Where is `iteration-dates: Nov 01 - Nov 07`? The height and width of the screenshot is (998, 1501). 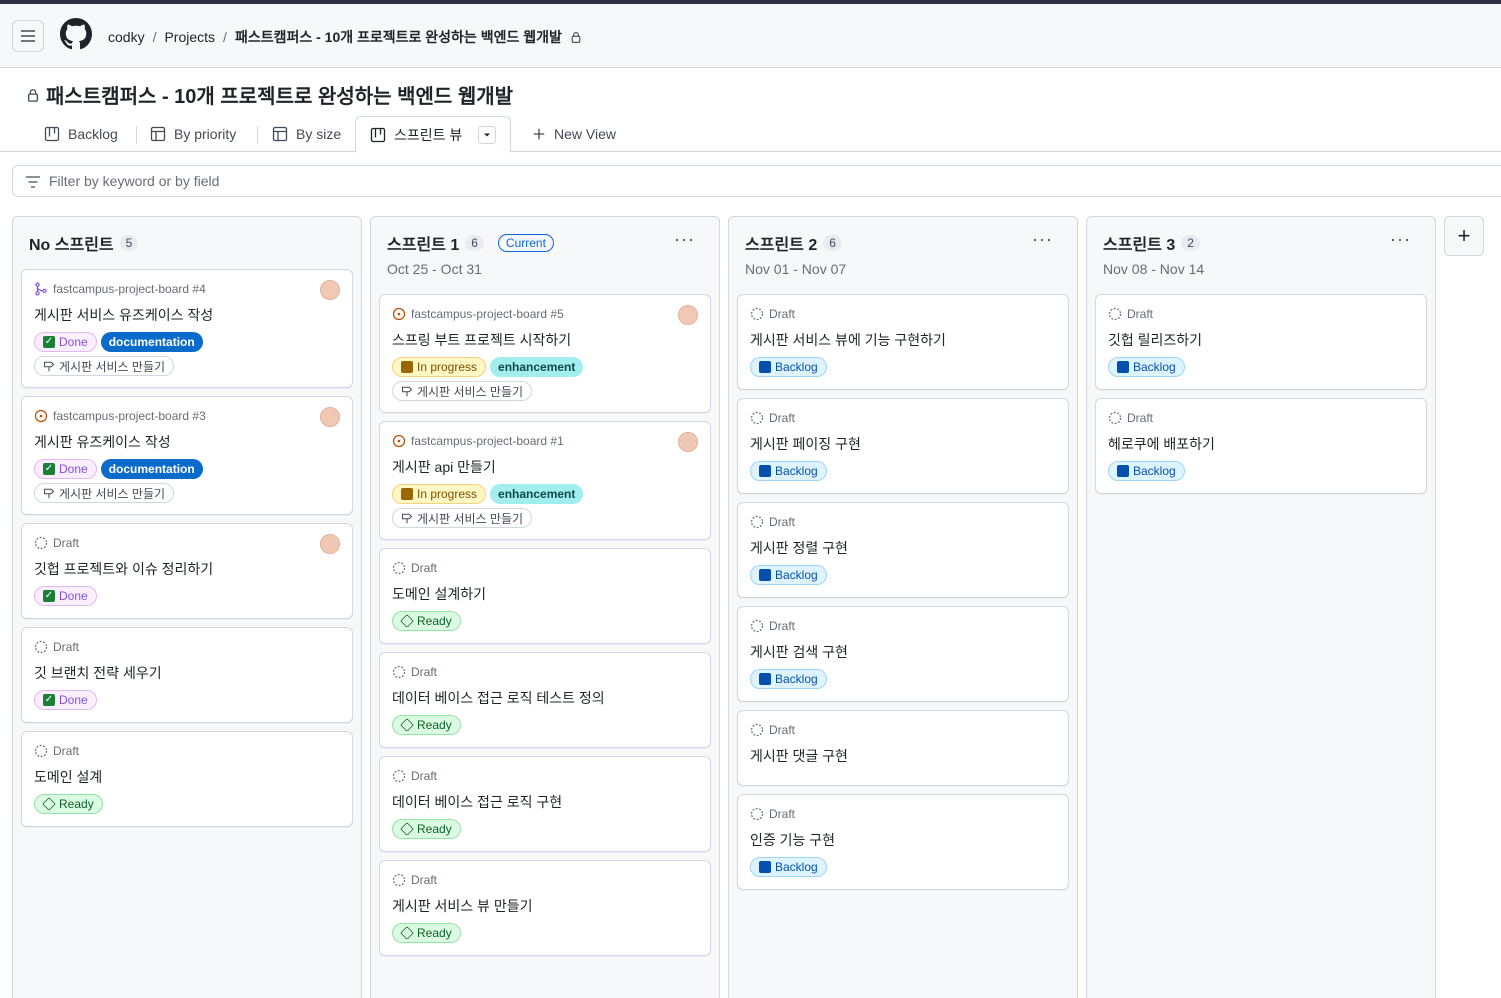 iteration-dates: Nov 01 - Nov 07 is located at coordinates (796, 269).